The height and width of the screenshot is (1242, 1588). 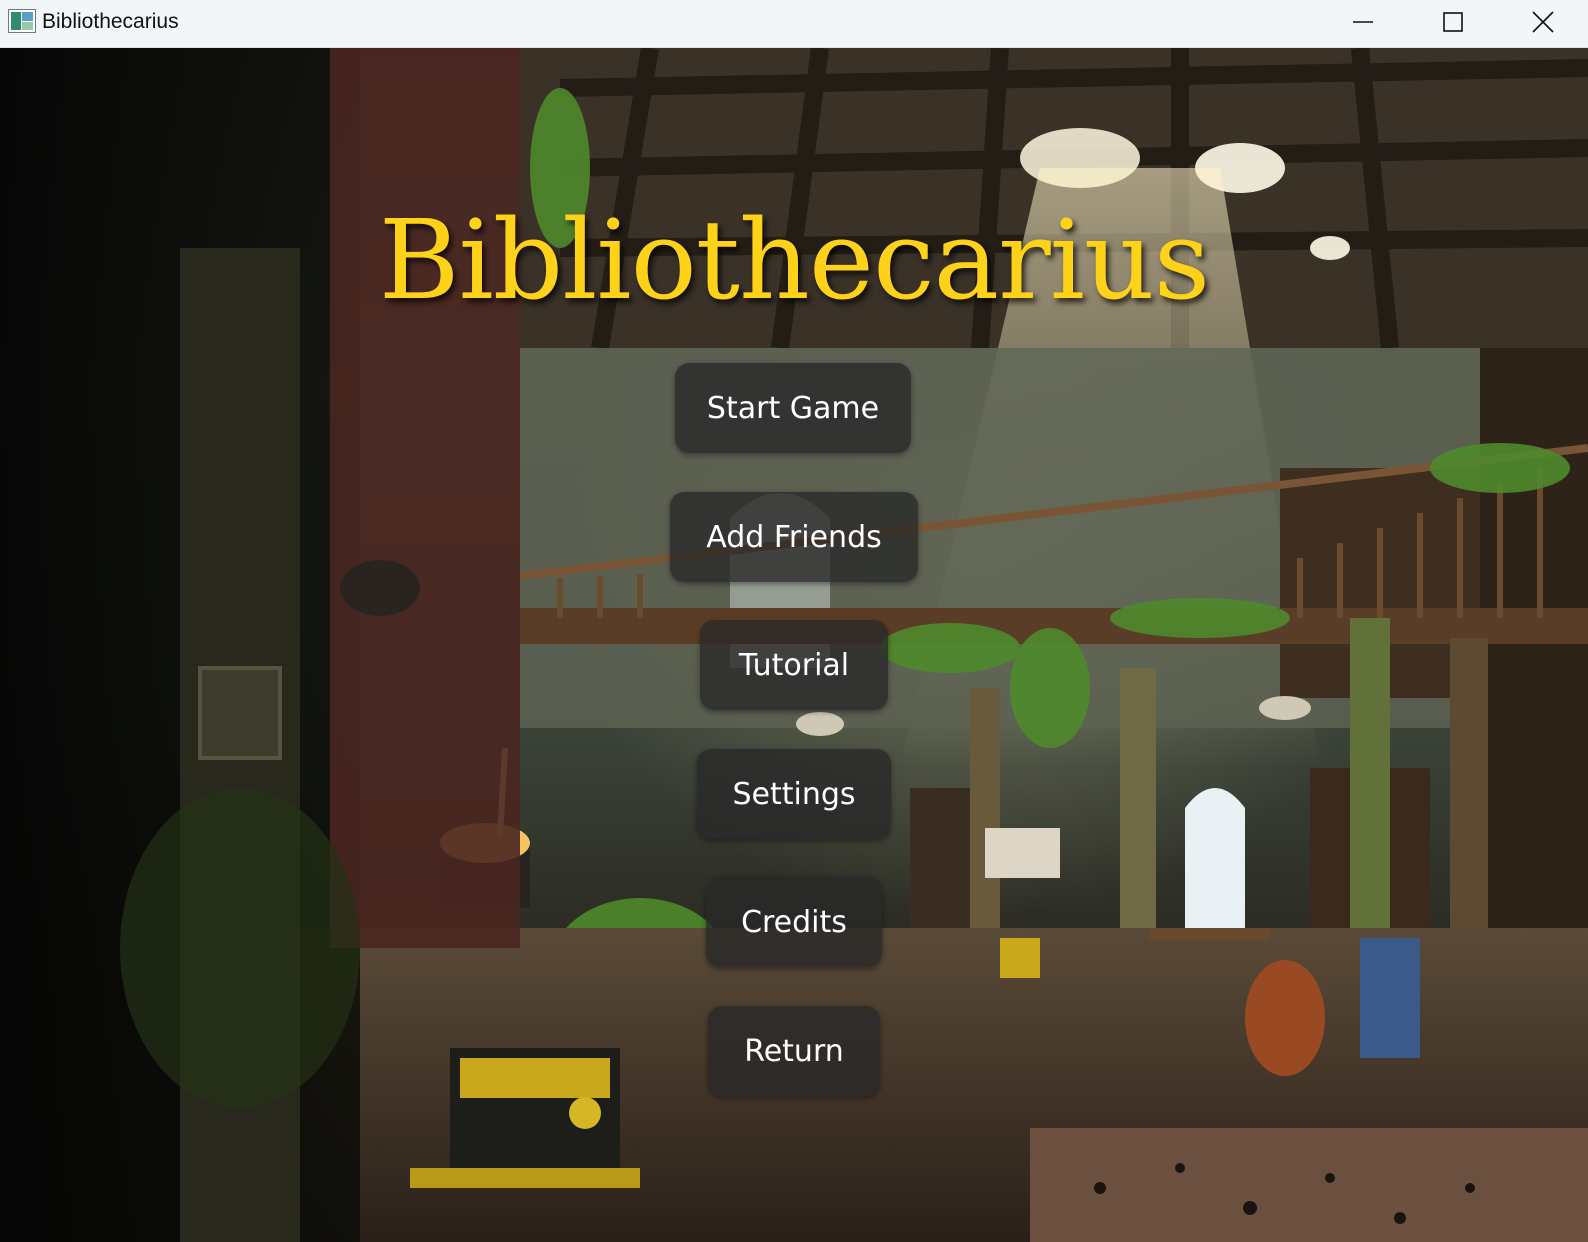 I want to click on close-icon, so click(x=1543, y=22).